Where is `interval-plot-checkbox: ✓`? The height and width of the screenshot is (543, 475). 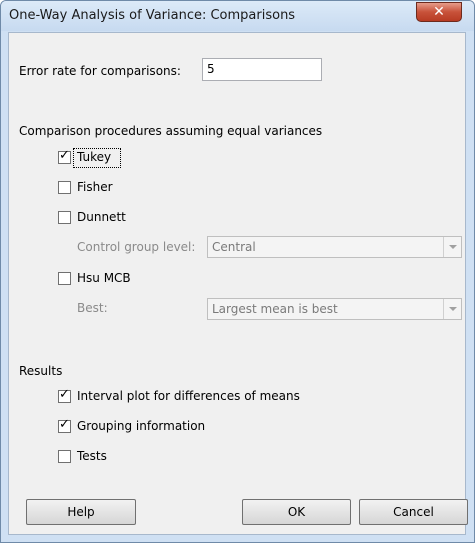 interval-plot-checkbox: ✓ is located at coordinates (64, 395).